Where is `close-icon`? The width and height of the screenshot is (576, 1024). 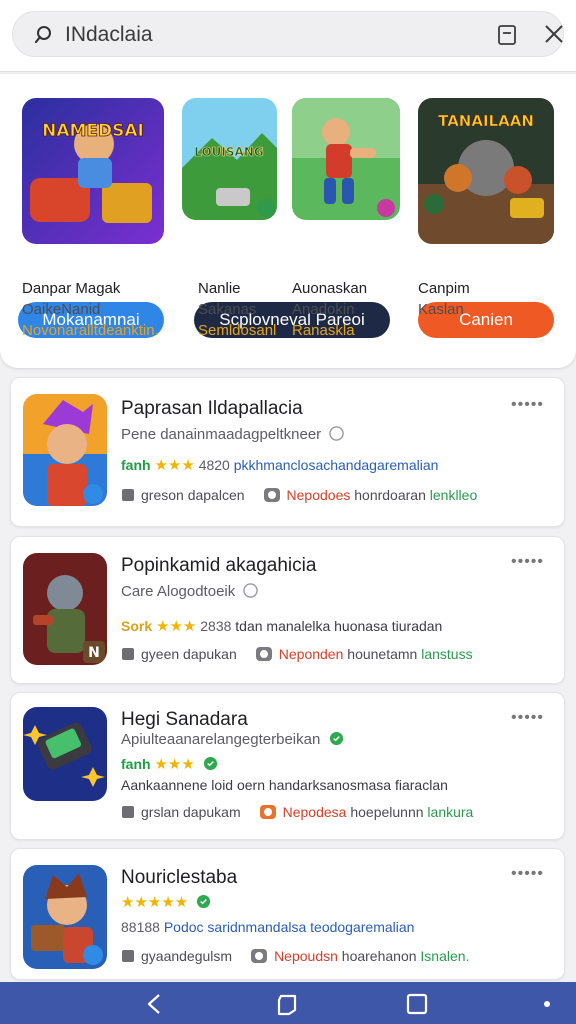 close-icon is located at coordinates (554, 34).